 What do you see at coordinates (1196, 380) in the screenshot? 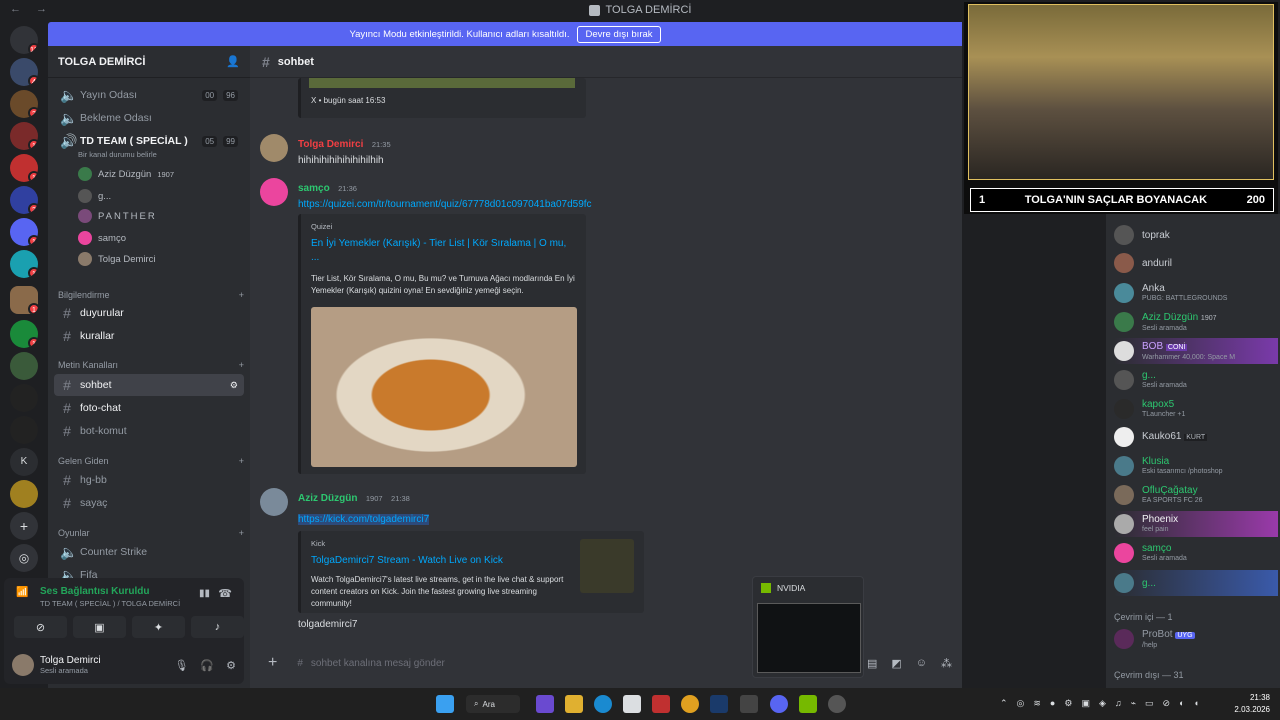
I see `member-item: g... Sesli aramada` at bounding box center [1196, 380].